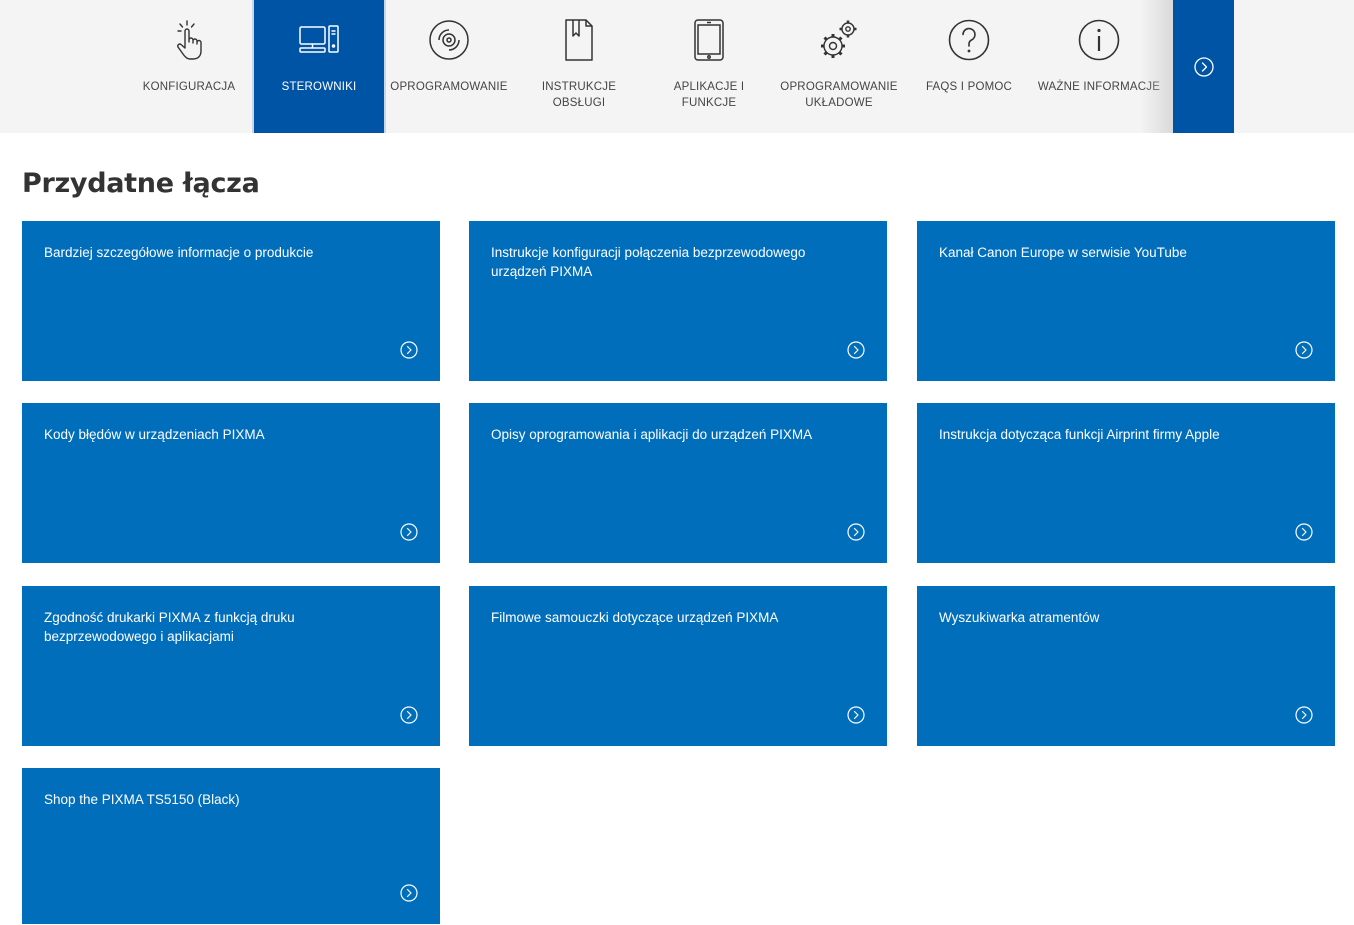 The image size is (1354, 925). What do you see at coordinates (969, 66) in the screenshot?
I see `nav-item-faqs-i-pomoc: FAQS I POMOC` at bounding box center [969, 66].